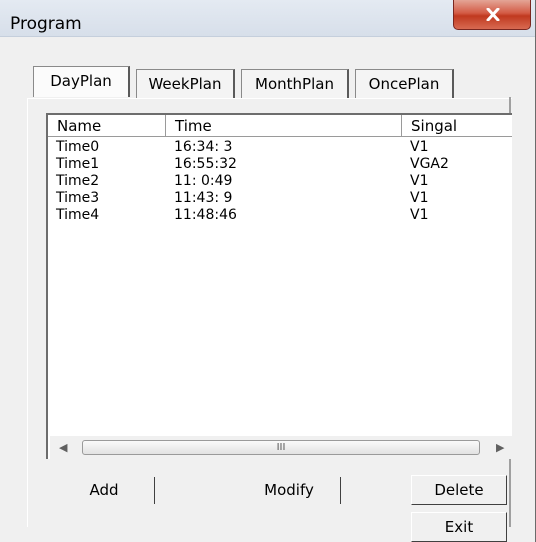 The height and width of the screenshot is (542, 536). I want to click on list-item: Time3 11:43: 9 V1, so click(280, 198).